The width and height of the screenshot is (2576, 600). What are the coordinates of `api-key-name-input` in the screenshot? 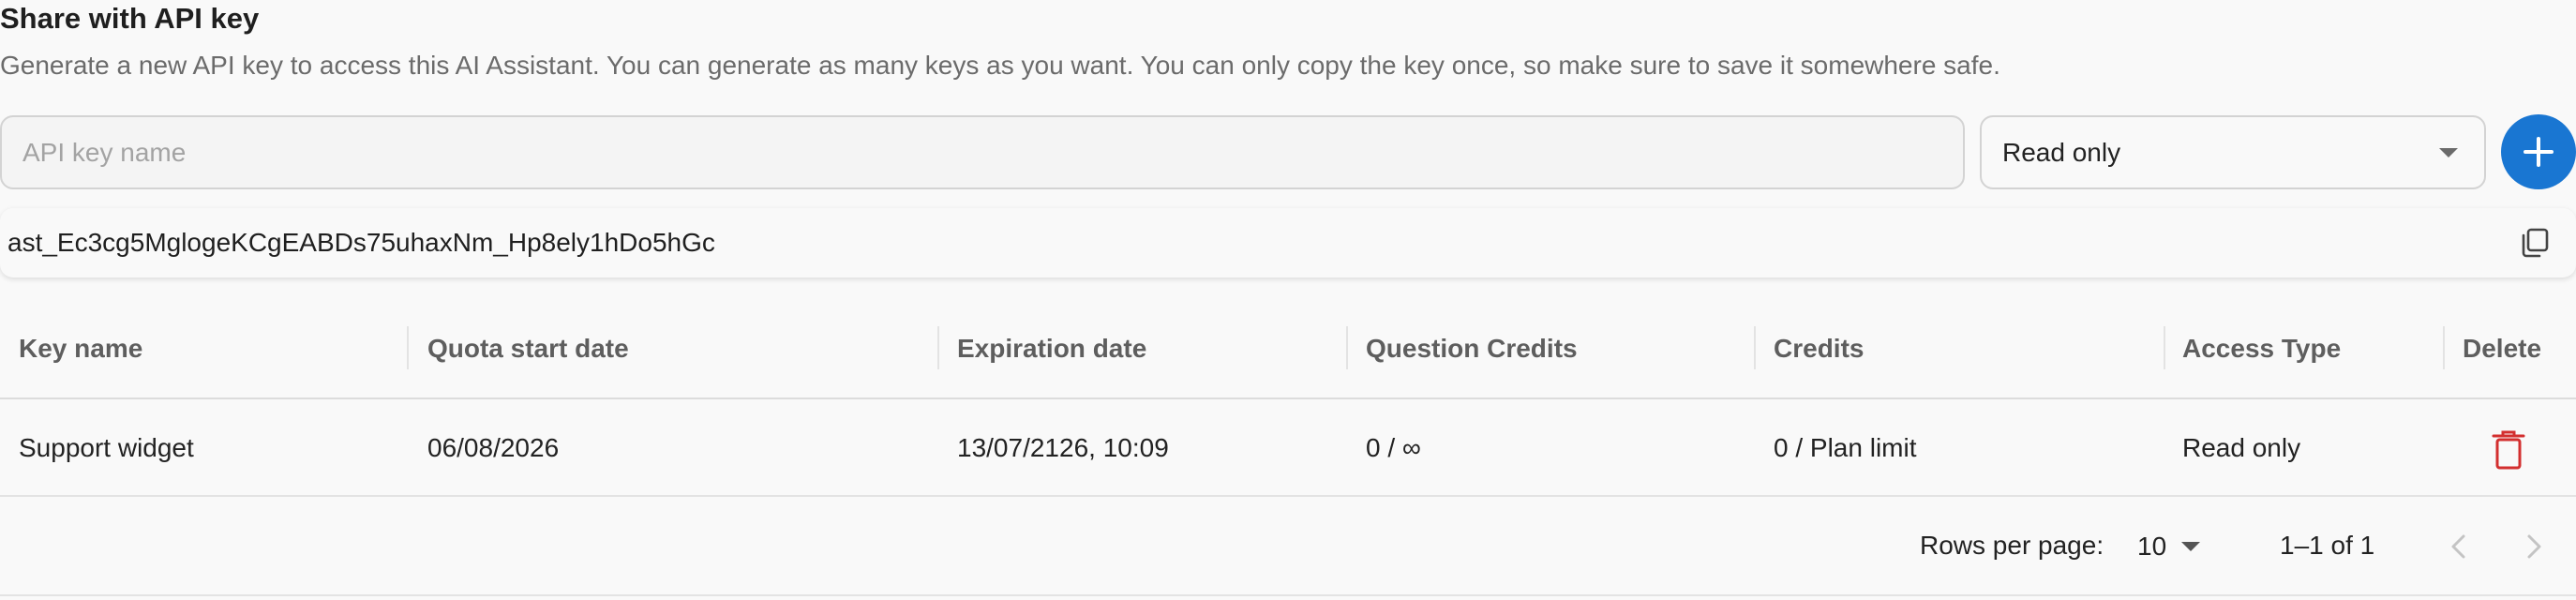 It's located at (982, 152).